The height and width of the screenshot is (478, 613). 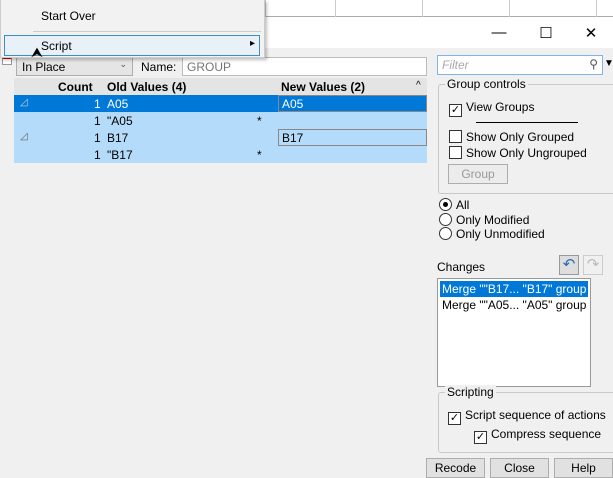 I want to click on changes-label: Changes, so click(x=461, y=267).